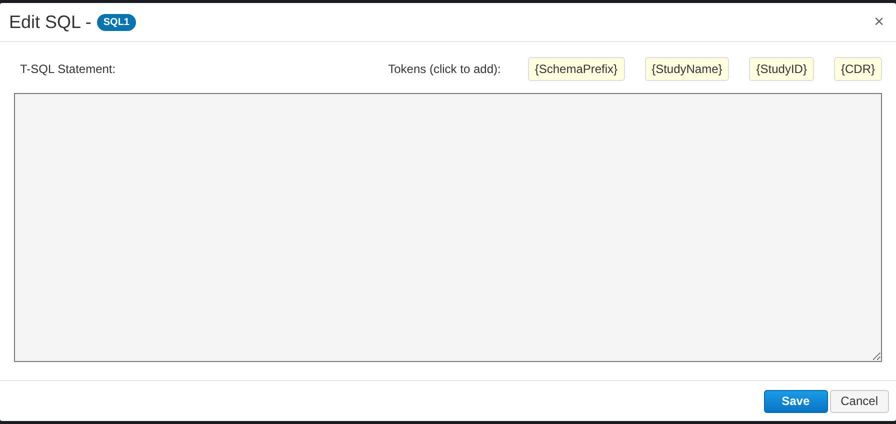 This screenshot has width=896, height=424. Describe the element at coordinates (444, 69) in the screenshot. I see `tokens-label: Tokens (click to add):` at that location.